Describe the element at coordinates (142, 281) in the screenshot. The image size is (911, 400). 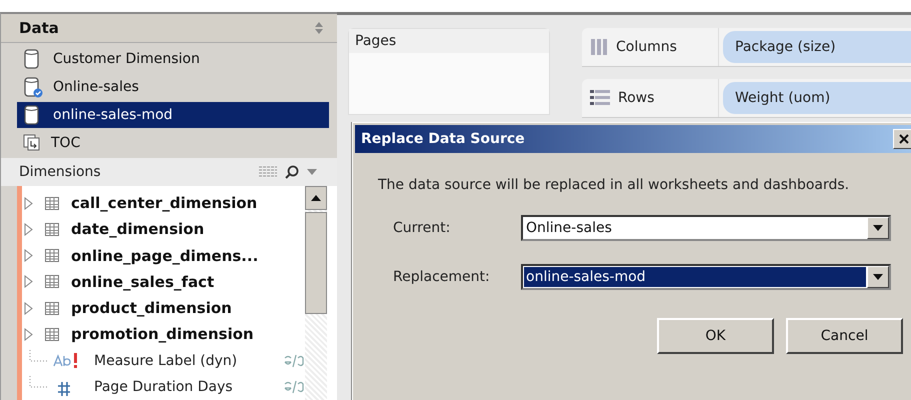
I see `table-name: online_sales_fact` at that location.